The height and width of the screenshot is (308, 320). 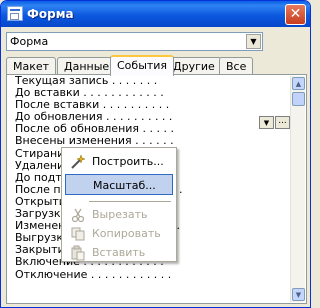 I want to click on property-row: До обновления . . . . . . . . . ., so click(x=150, y=117).